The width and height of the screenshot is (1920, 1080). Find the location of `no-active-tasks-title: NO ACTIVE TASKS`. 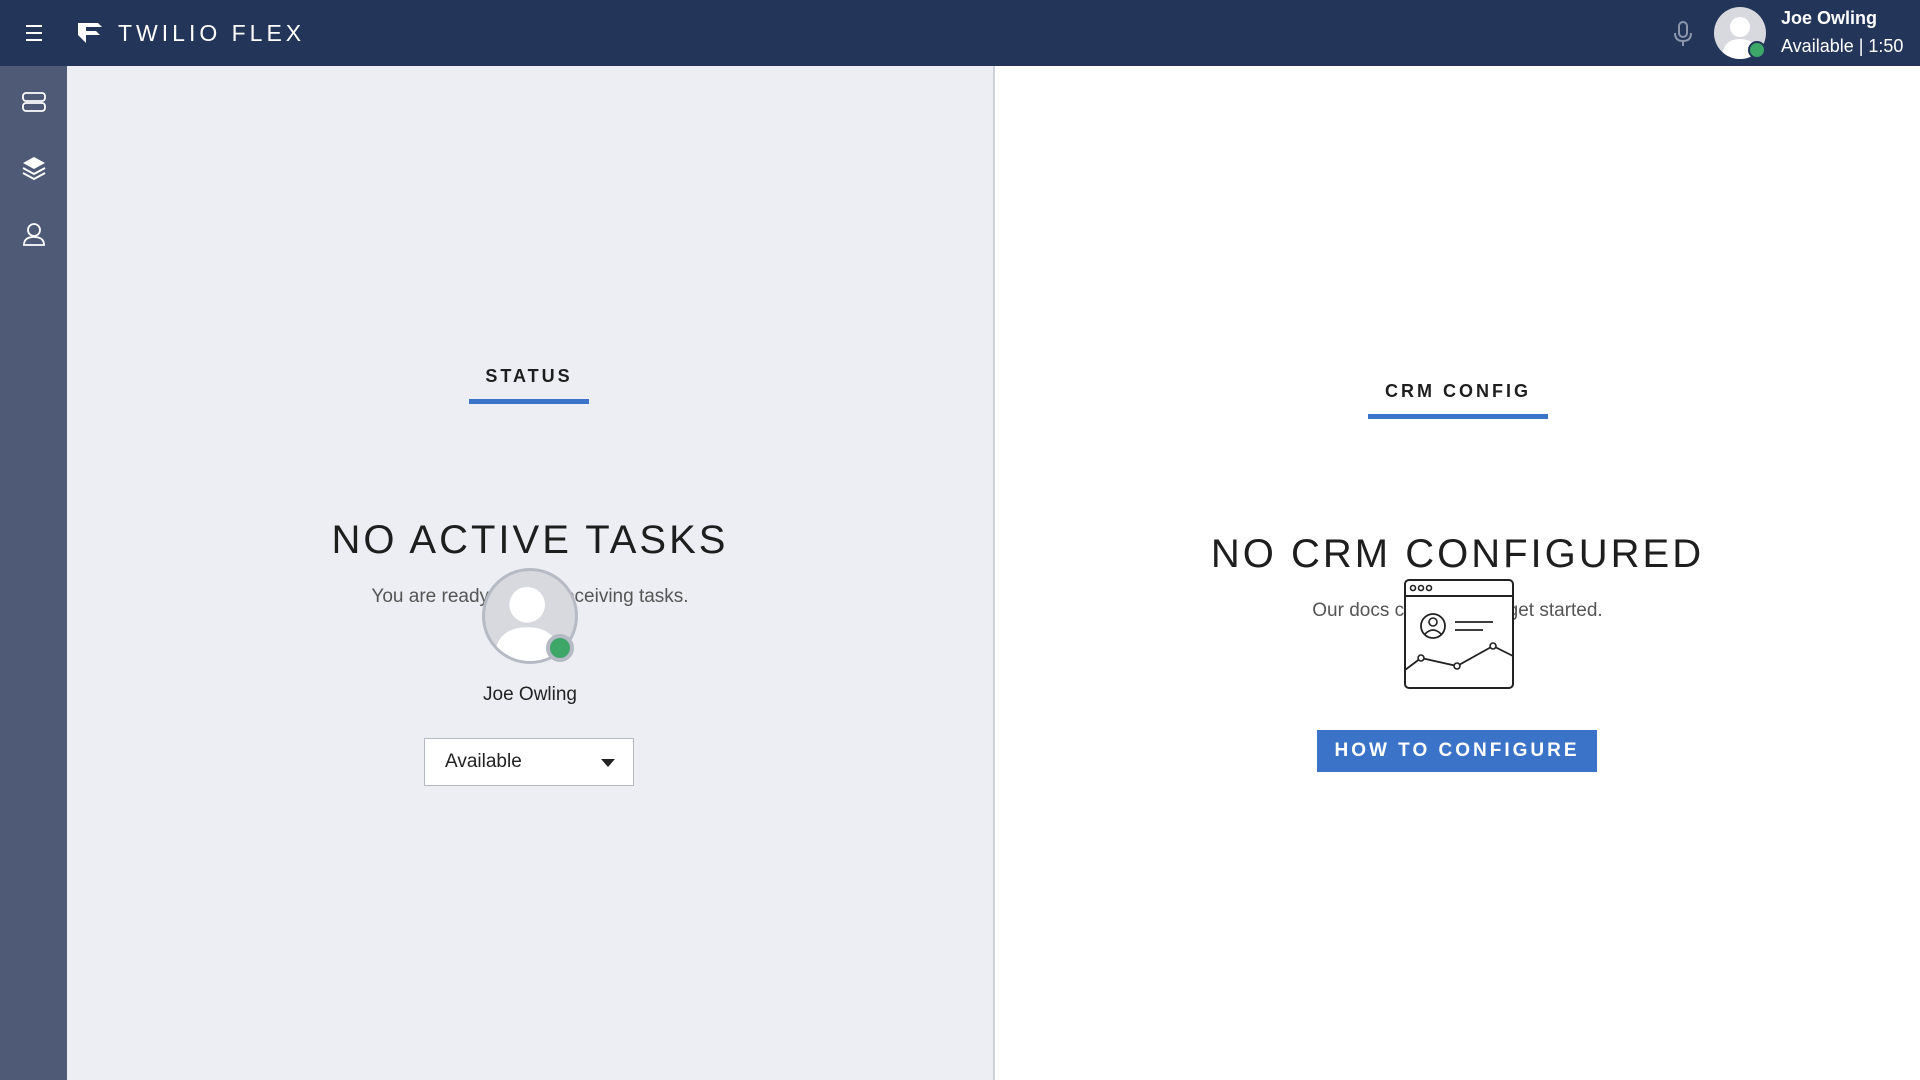

no-active-tasks-title: NO ACTIVE TASKS is located at coordinates (530, 540).